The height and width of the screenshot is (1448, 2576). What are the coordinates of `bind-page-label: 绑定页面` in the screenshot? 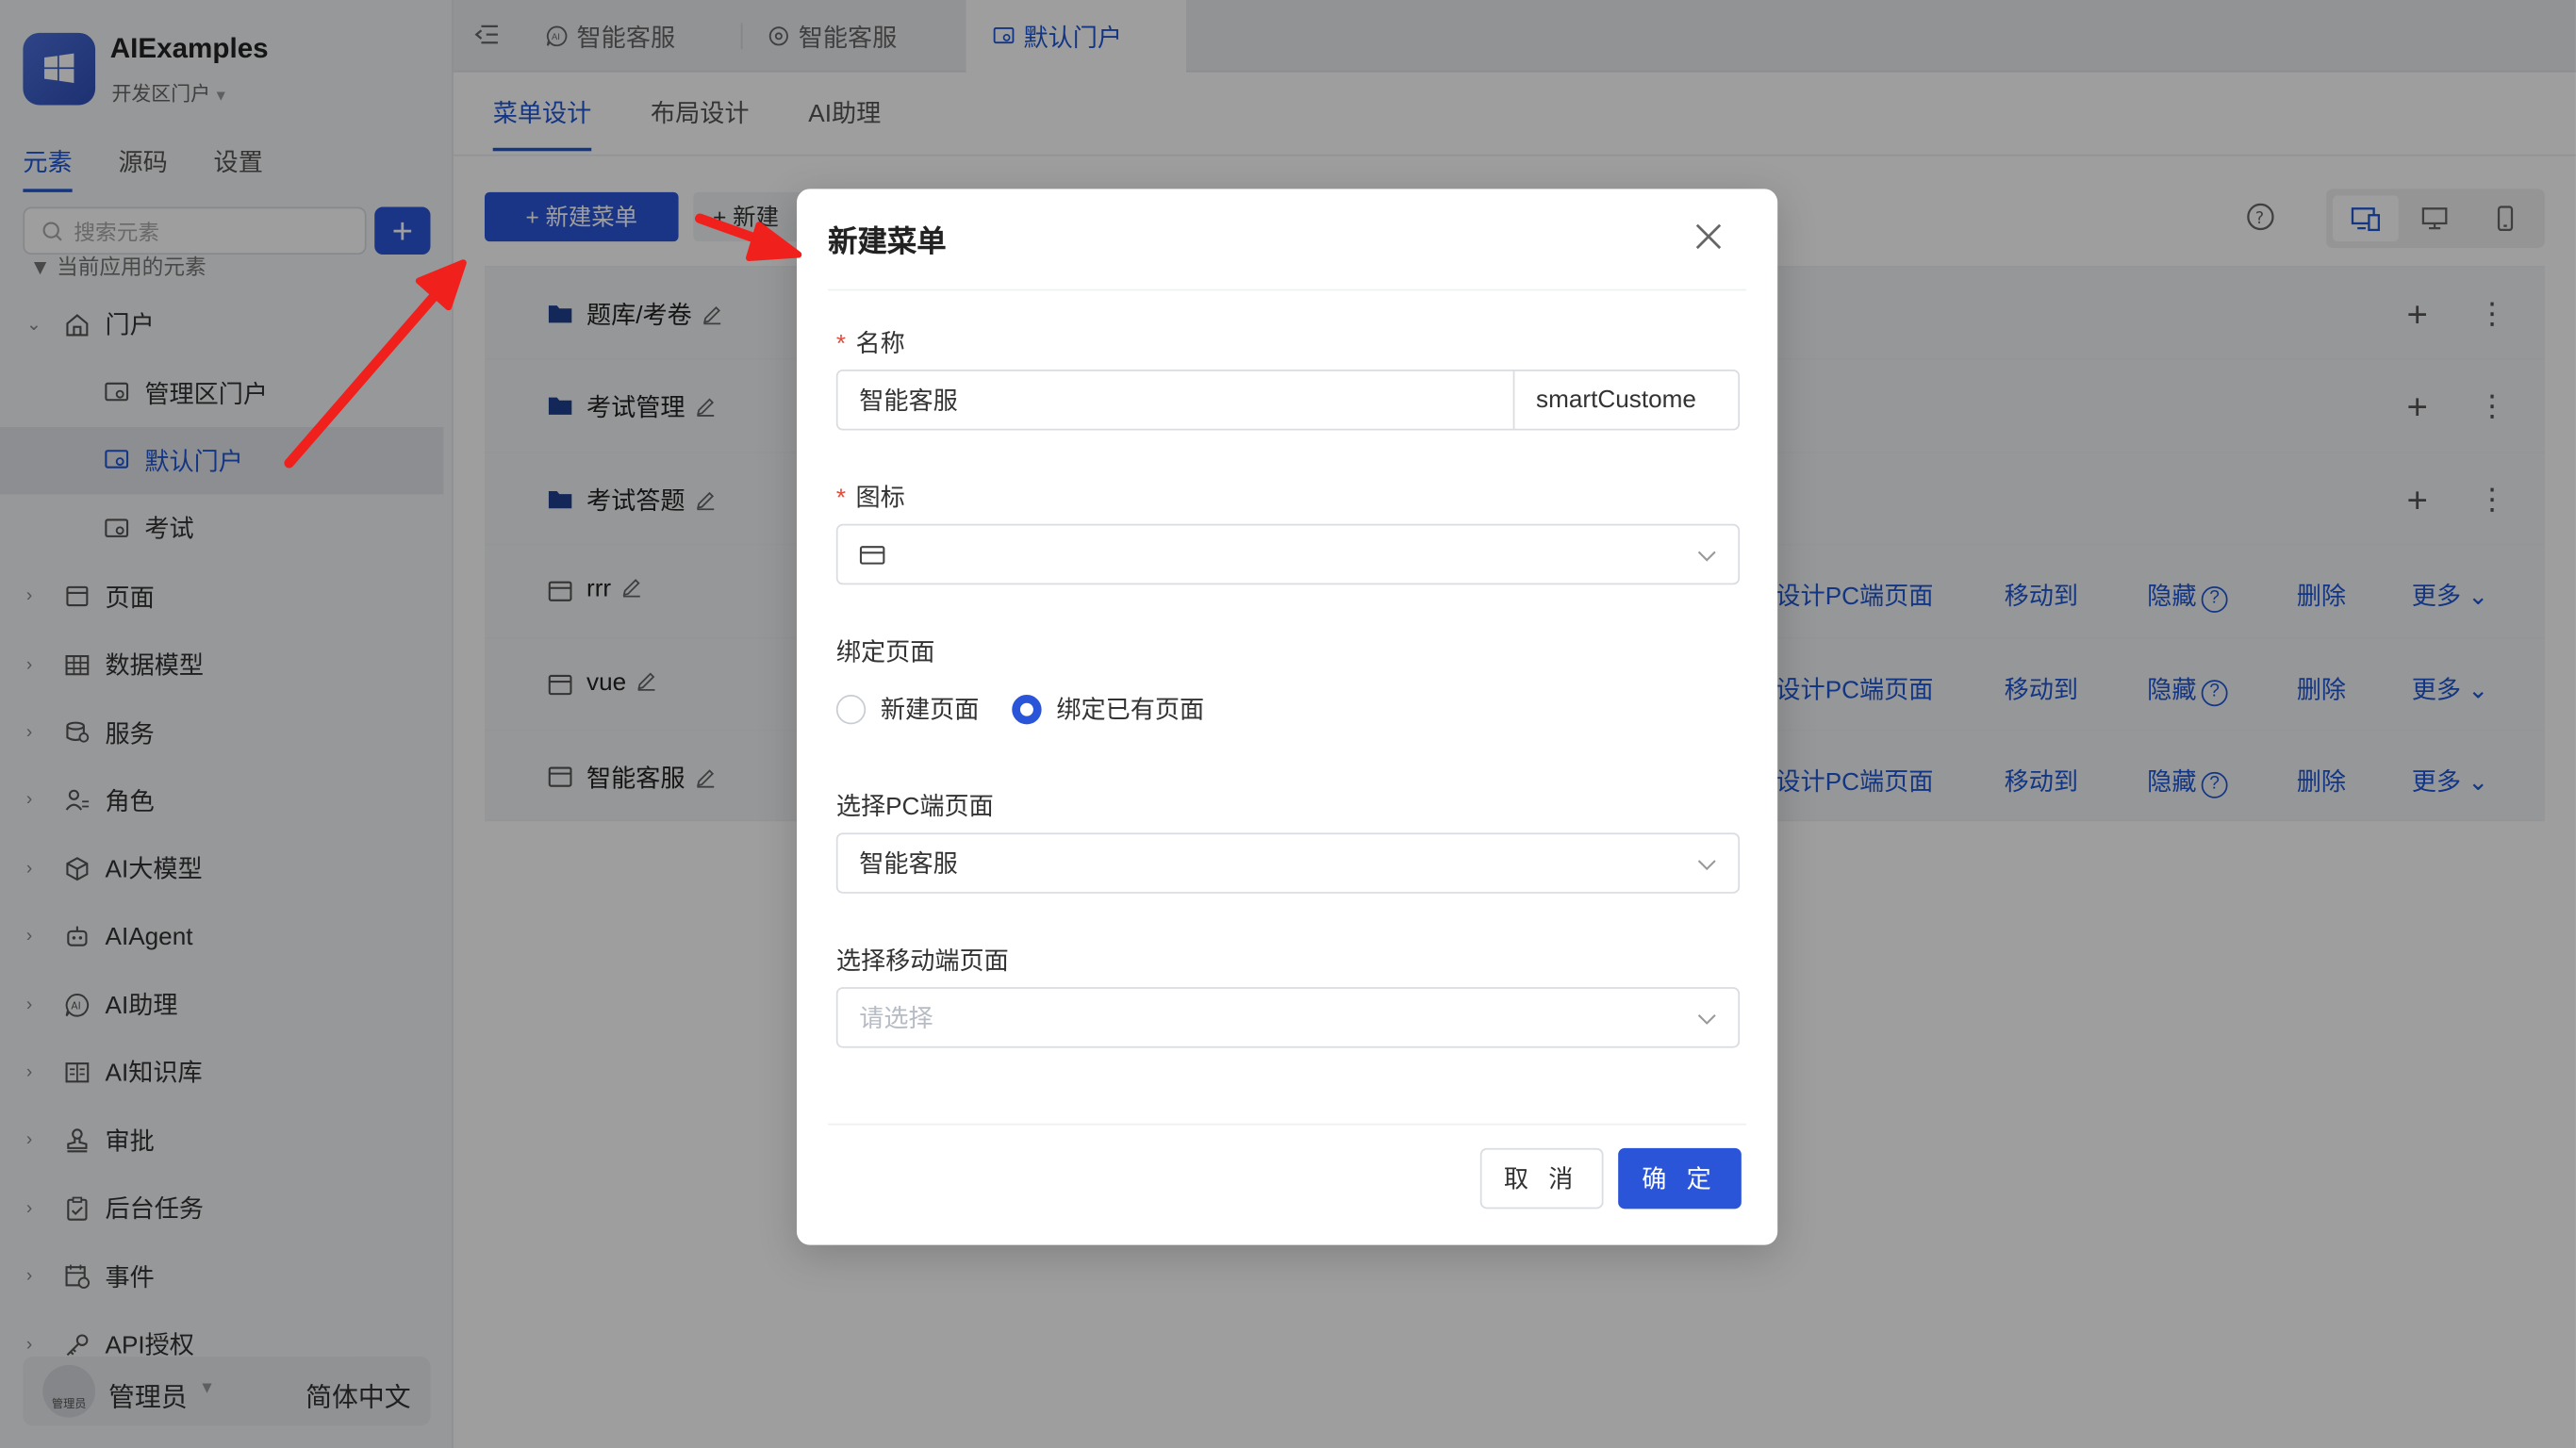 It's located at (885, 652).